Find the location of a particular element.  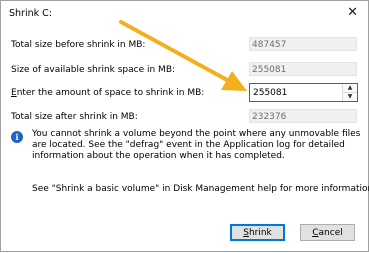

title-bar: Shrink C: ✕ is located at coordinates (184, 14).